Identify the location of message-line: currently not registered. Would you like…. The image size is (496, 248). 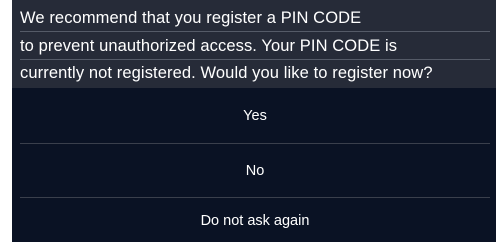
(226, 73).